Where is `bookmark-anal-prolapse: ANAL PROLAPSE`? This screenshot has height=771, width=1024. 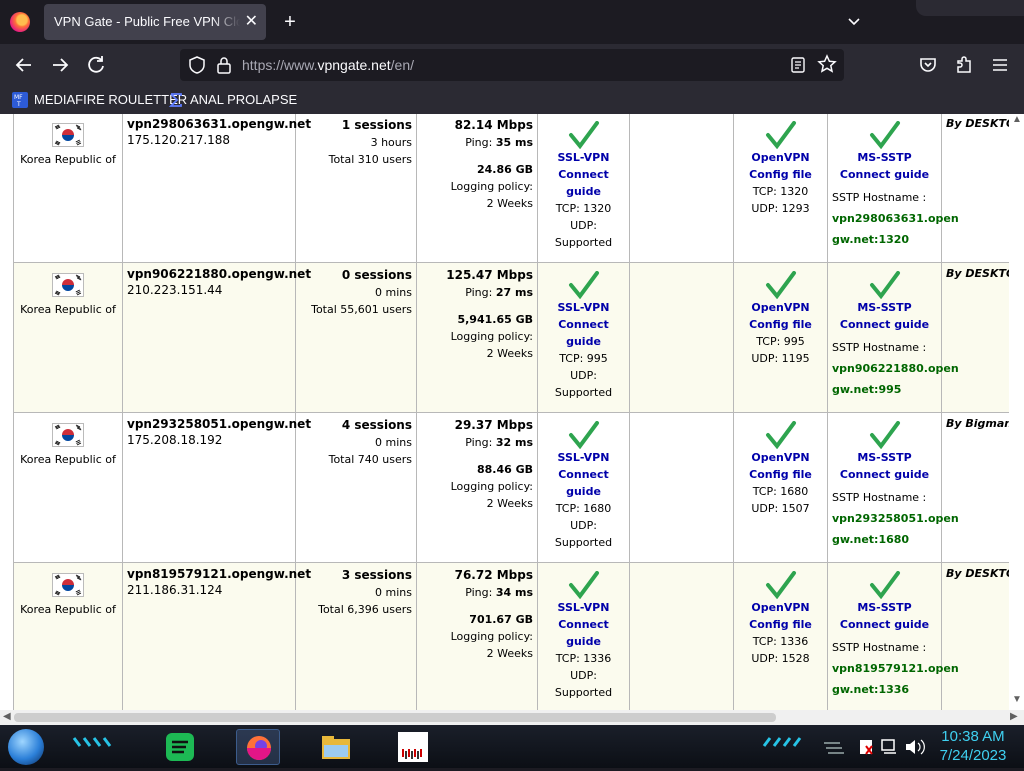 bookmark-anal-prolapse: ANAL PROLAPSE is located at coordinates (232, 100).